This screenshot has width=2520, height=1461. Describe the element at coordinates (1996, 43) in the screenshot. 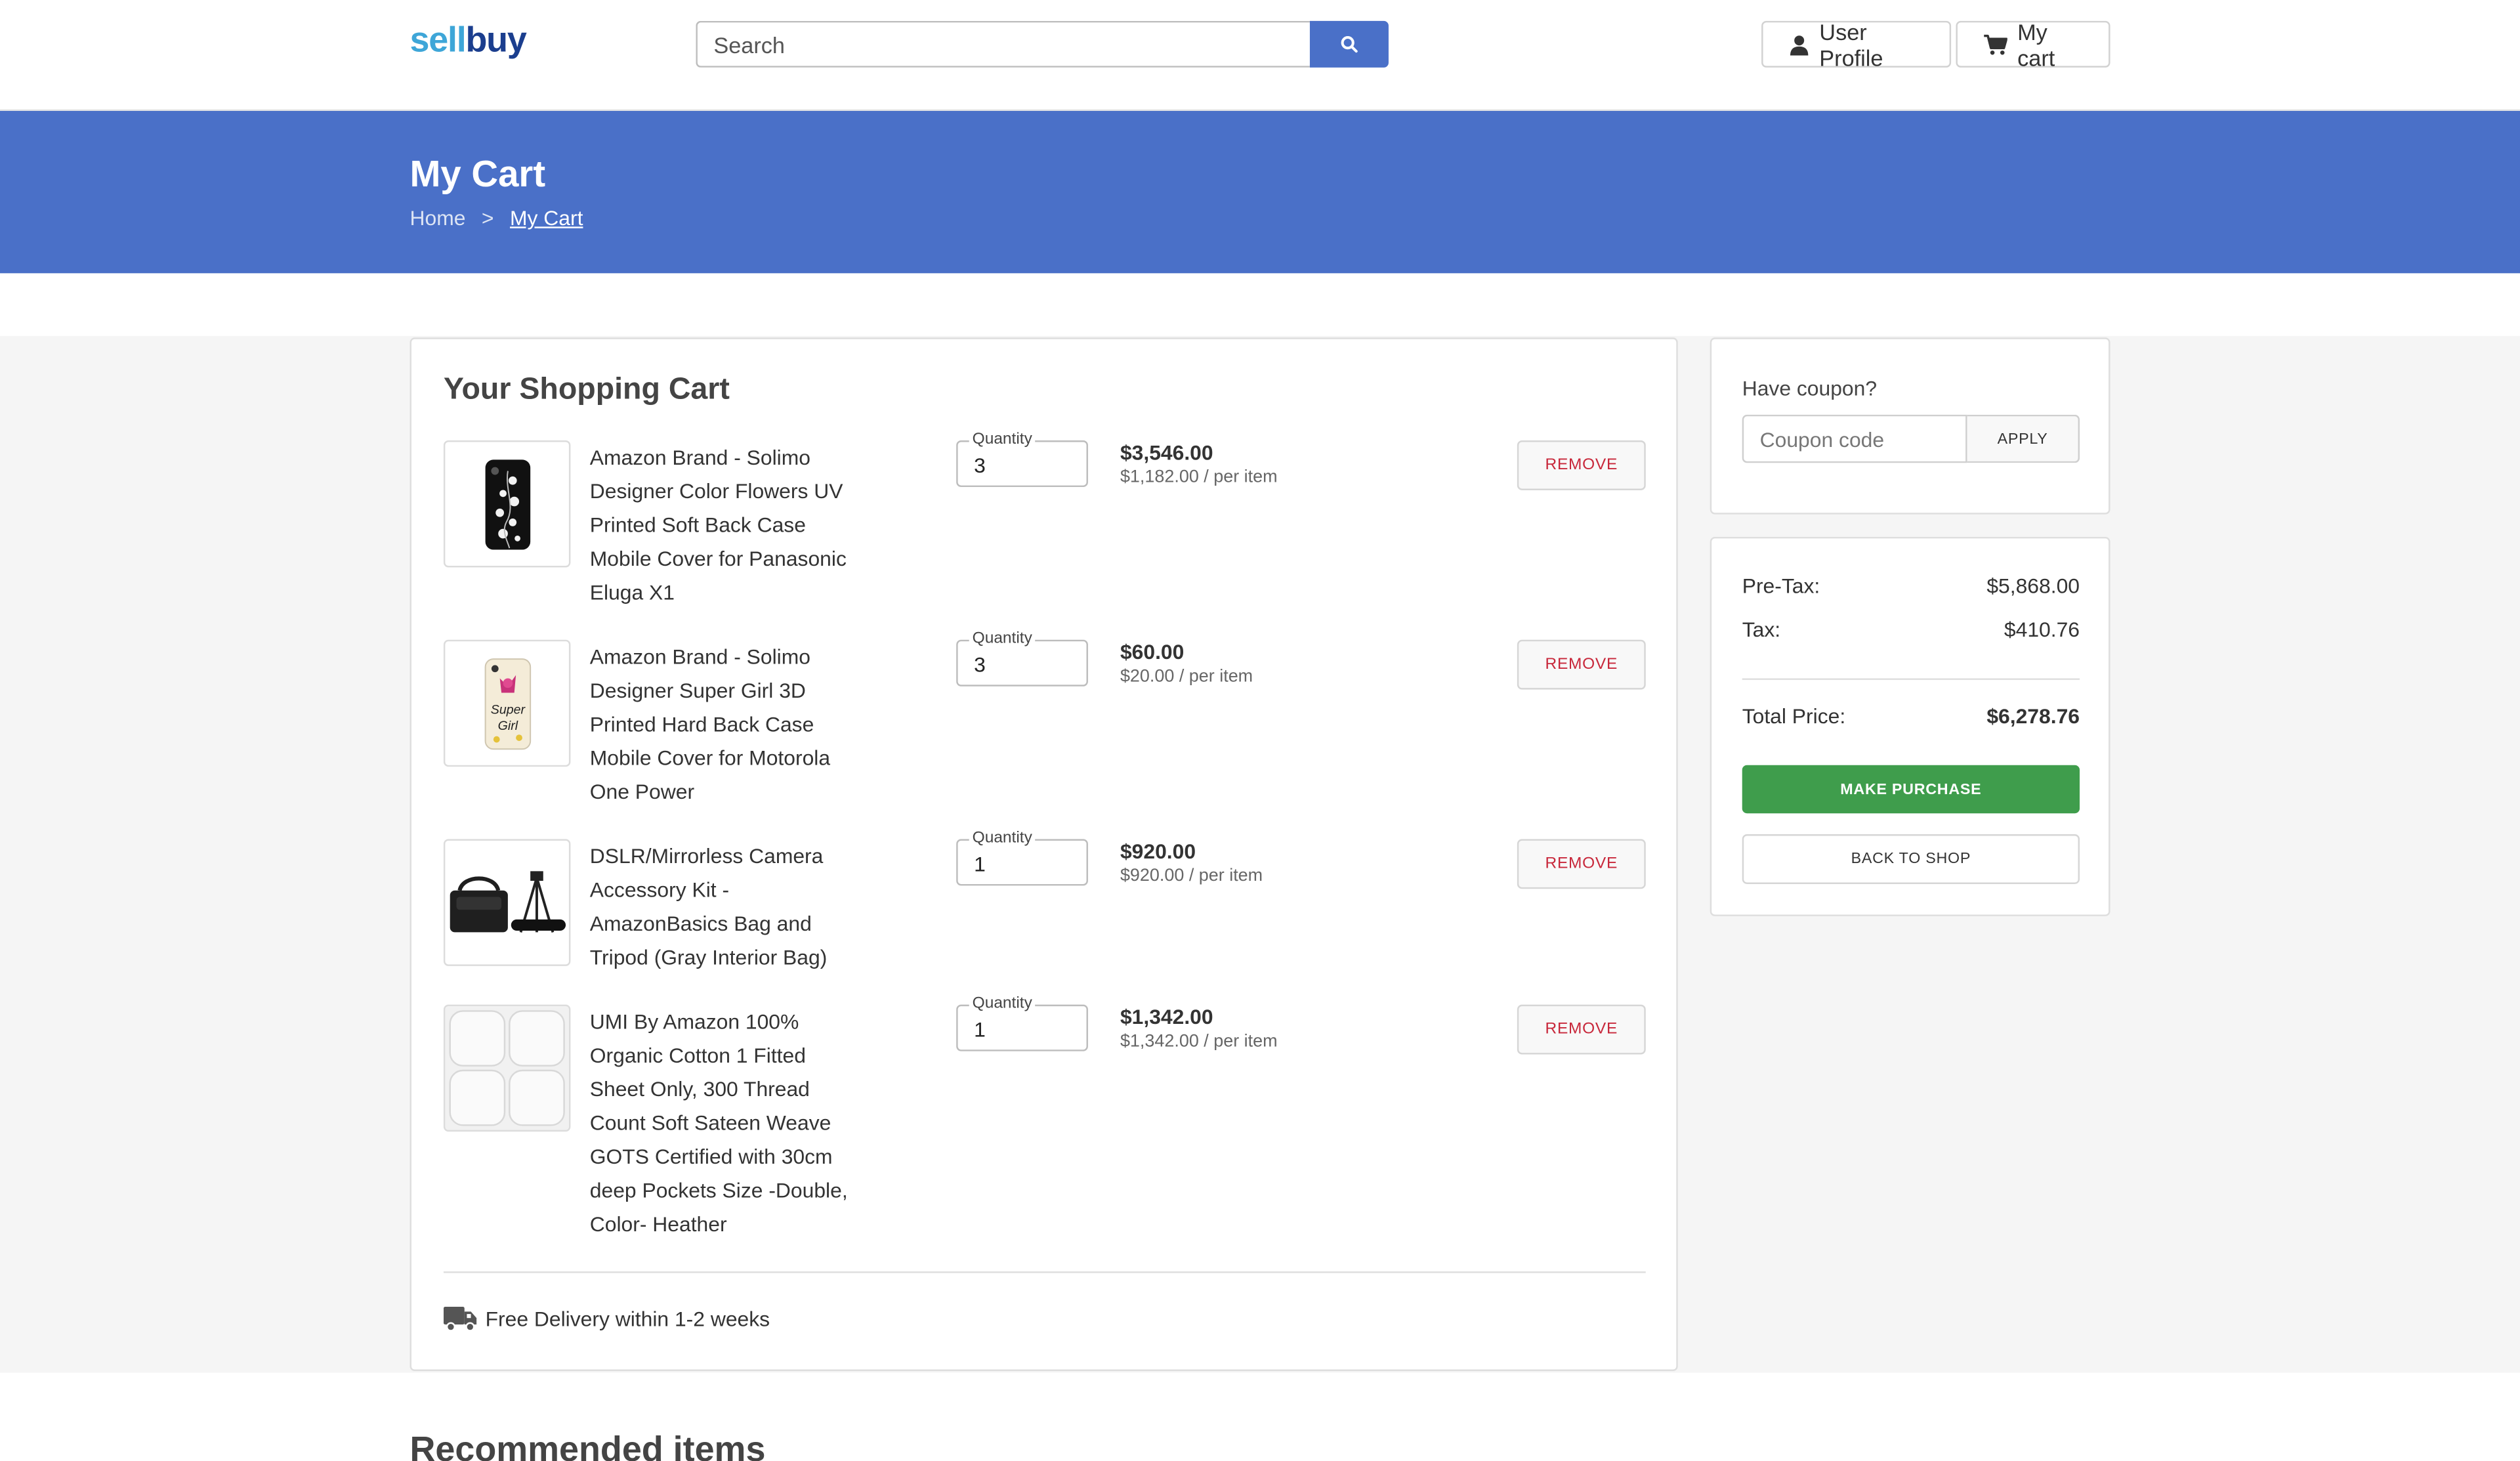

I see `cart-icon` at that location.